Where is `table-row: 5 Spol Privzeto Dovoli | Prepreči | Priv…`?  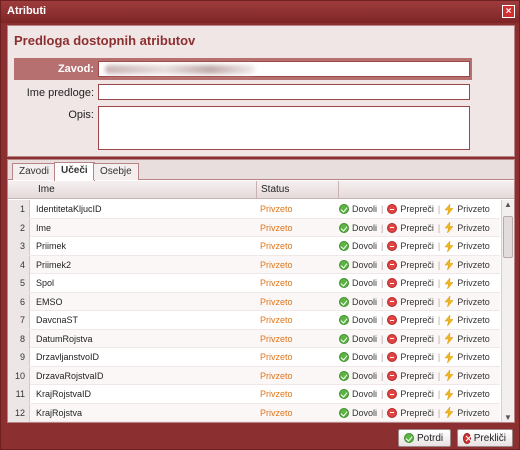 table-row: 5 Spol Privzeto Dovoli | Prepreči | Priv… is located at coordinates (254, 283).